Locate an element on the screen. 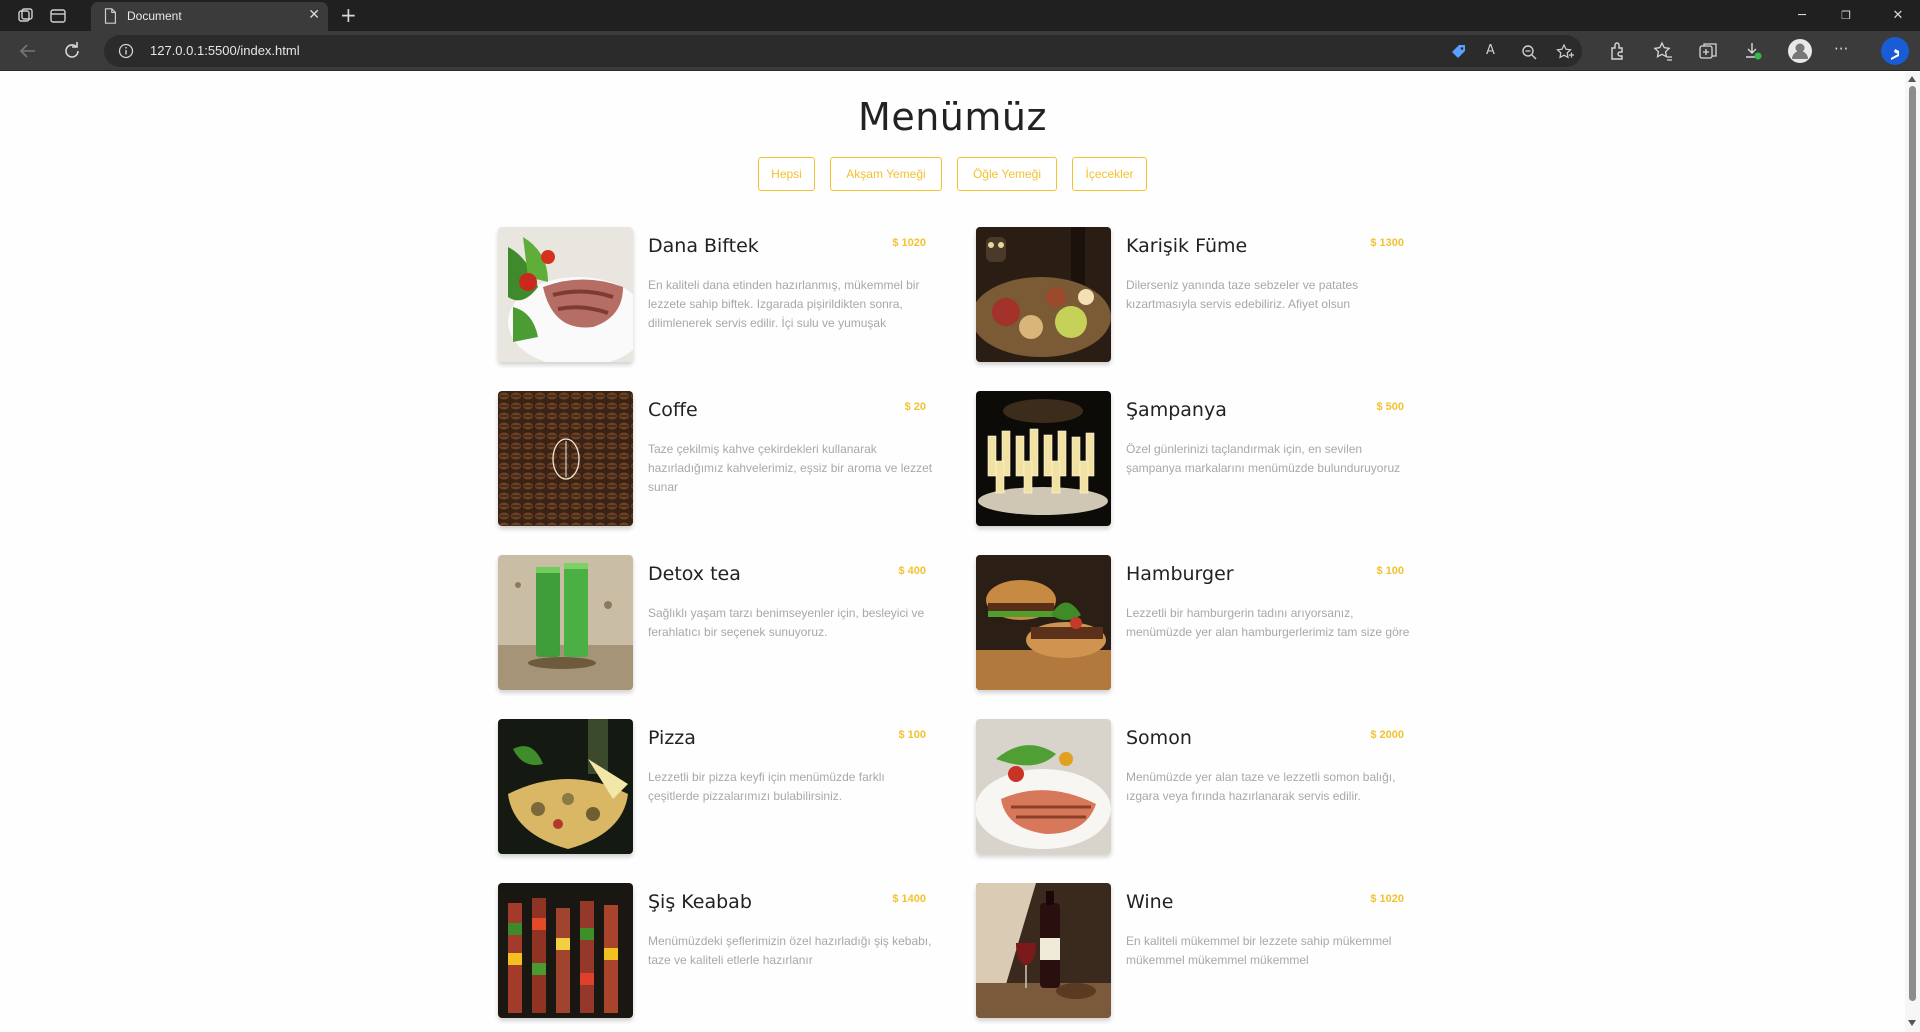 Image resolution: width=1920 pixels, height=1032 pixels. restore-icon: ❐ is located at coordinates (1846, 15).